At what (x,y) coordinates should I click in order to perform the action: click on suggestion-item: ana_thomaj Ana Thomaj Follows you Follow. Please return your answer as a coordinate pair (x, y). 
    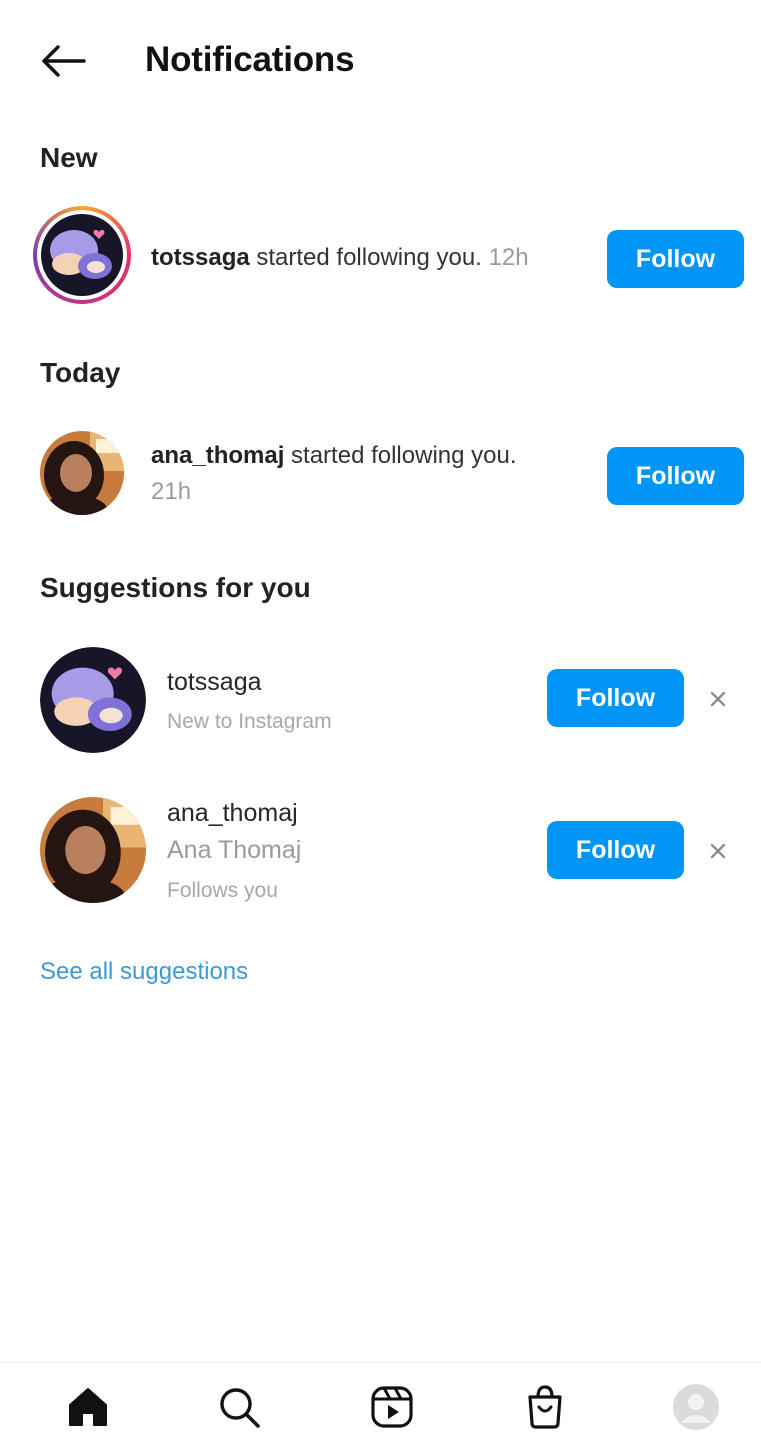
    Looking at the image, I should click on (380, 850).